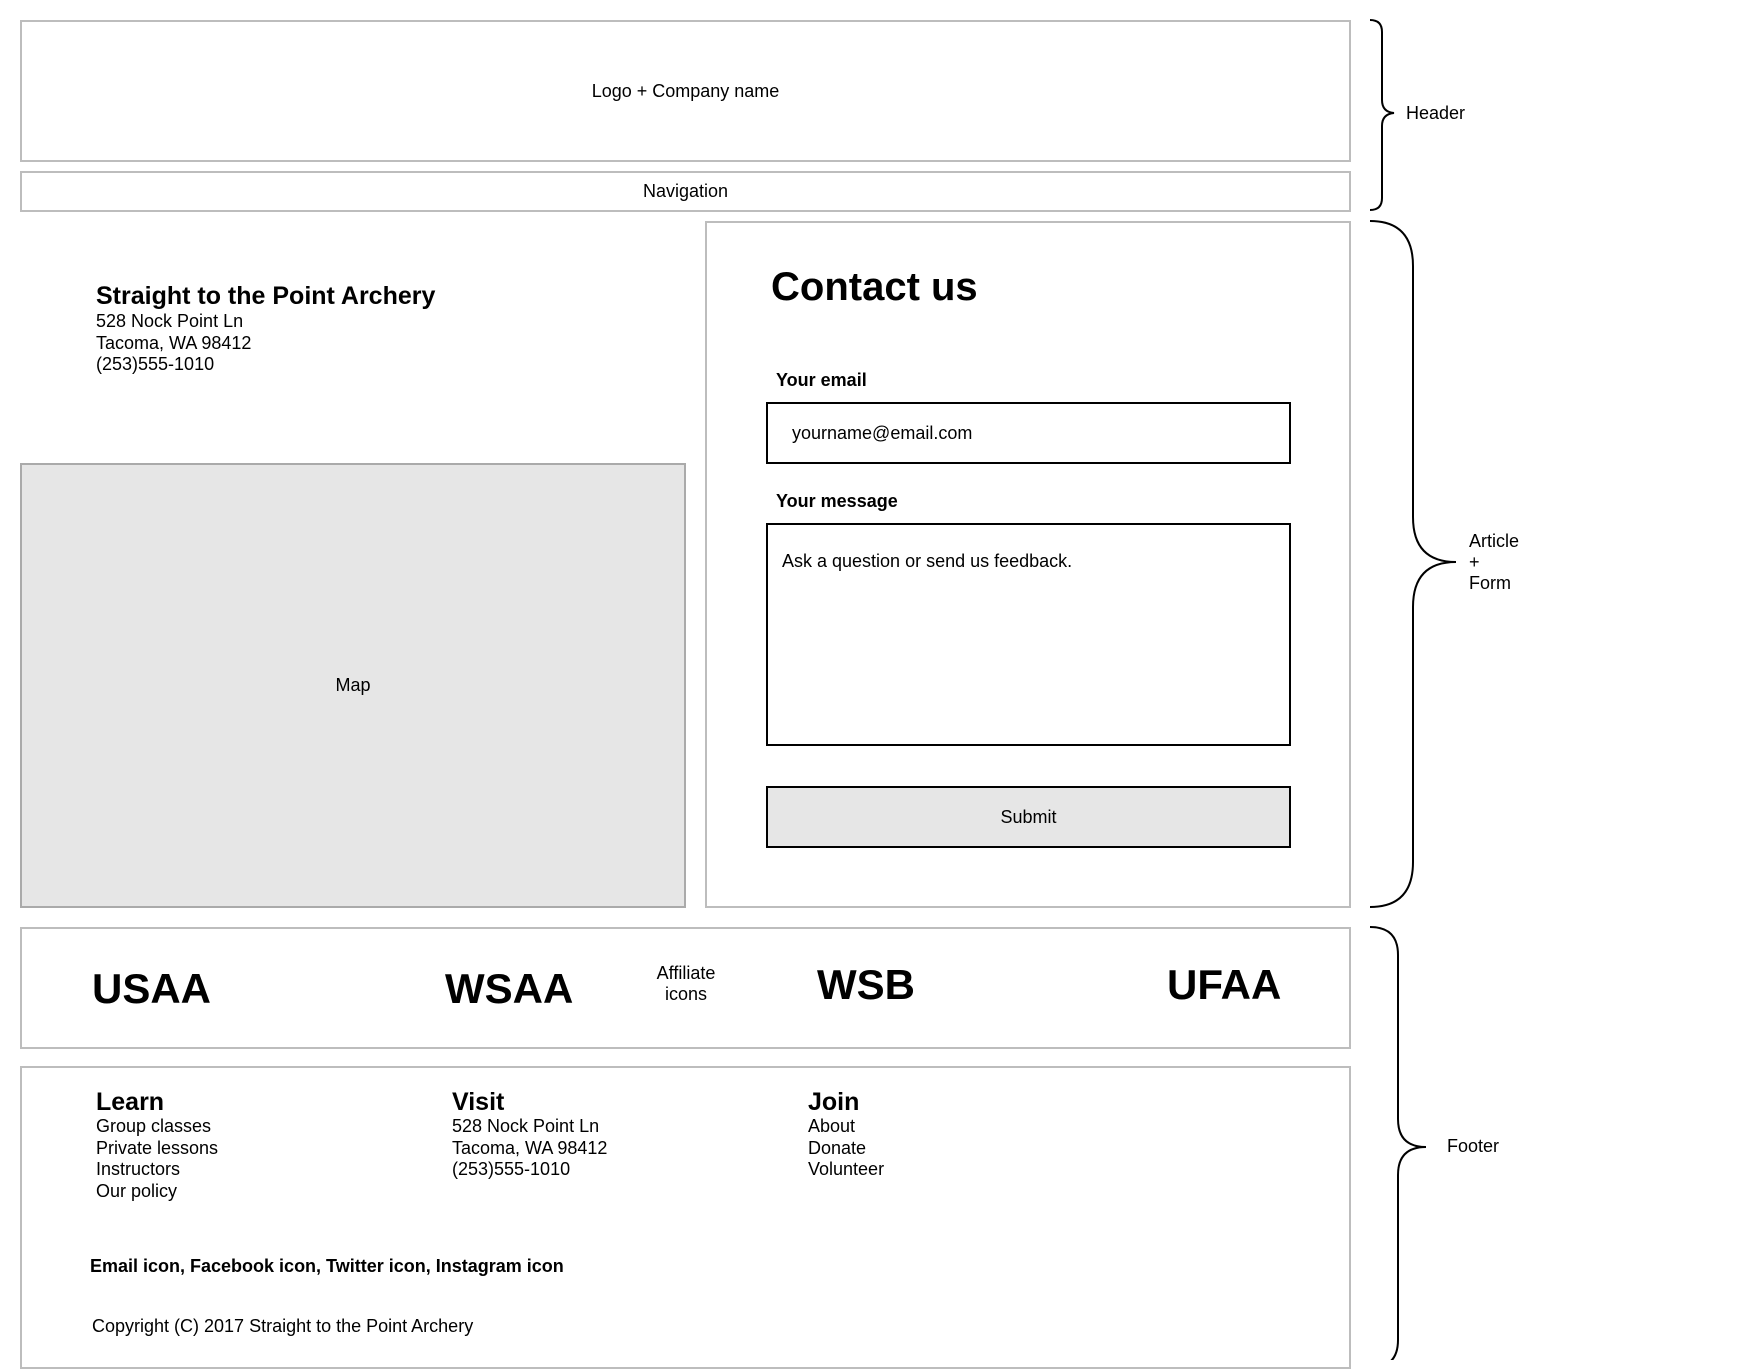  I want to click on brace-header, so click(1382, 115).